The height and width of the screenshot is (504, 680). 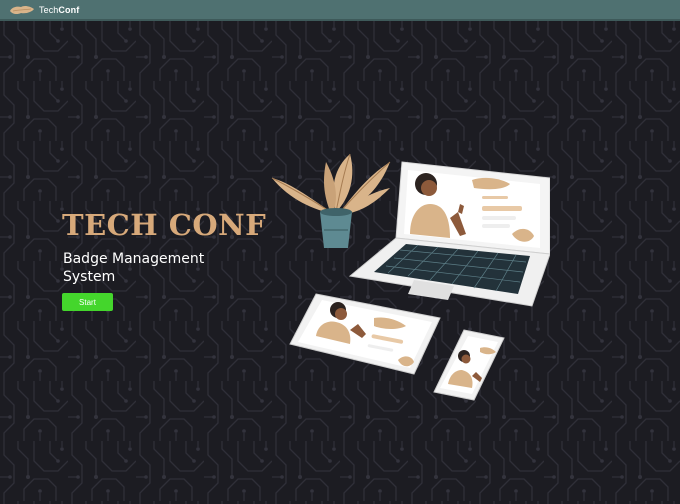 I want to click on brand-name-bold: Conf, so click(x=69, y=9).